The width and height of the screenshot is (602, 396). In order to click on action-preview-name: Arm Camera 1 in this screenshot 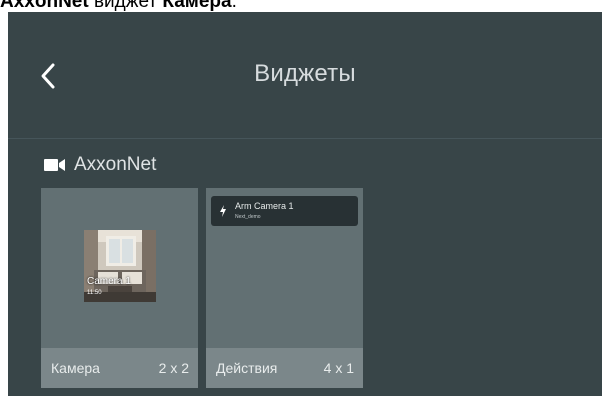, I will do `click(264, 206)`.